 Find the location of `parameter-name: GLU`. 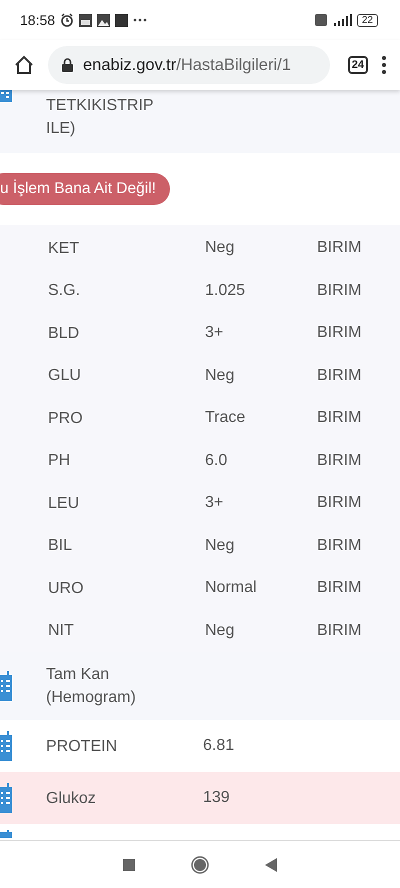

parameter-name: GLU is located at coordinates (65, 376).